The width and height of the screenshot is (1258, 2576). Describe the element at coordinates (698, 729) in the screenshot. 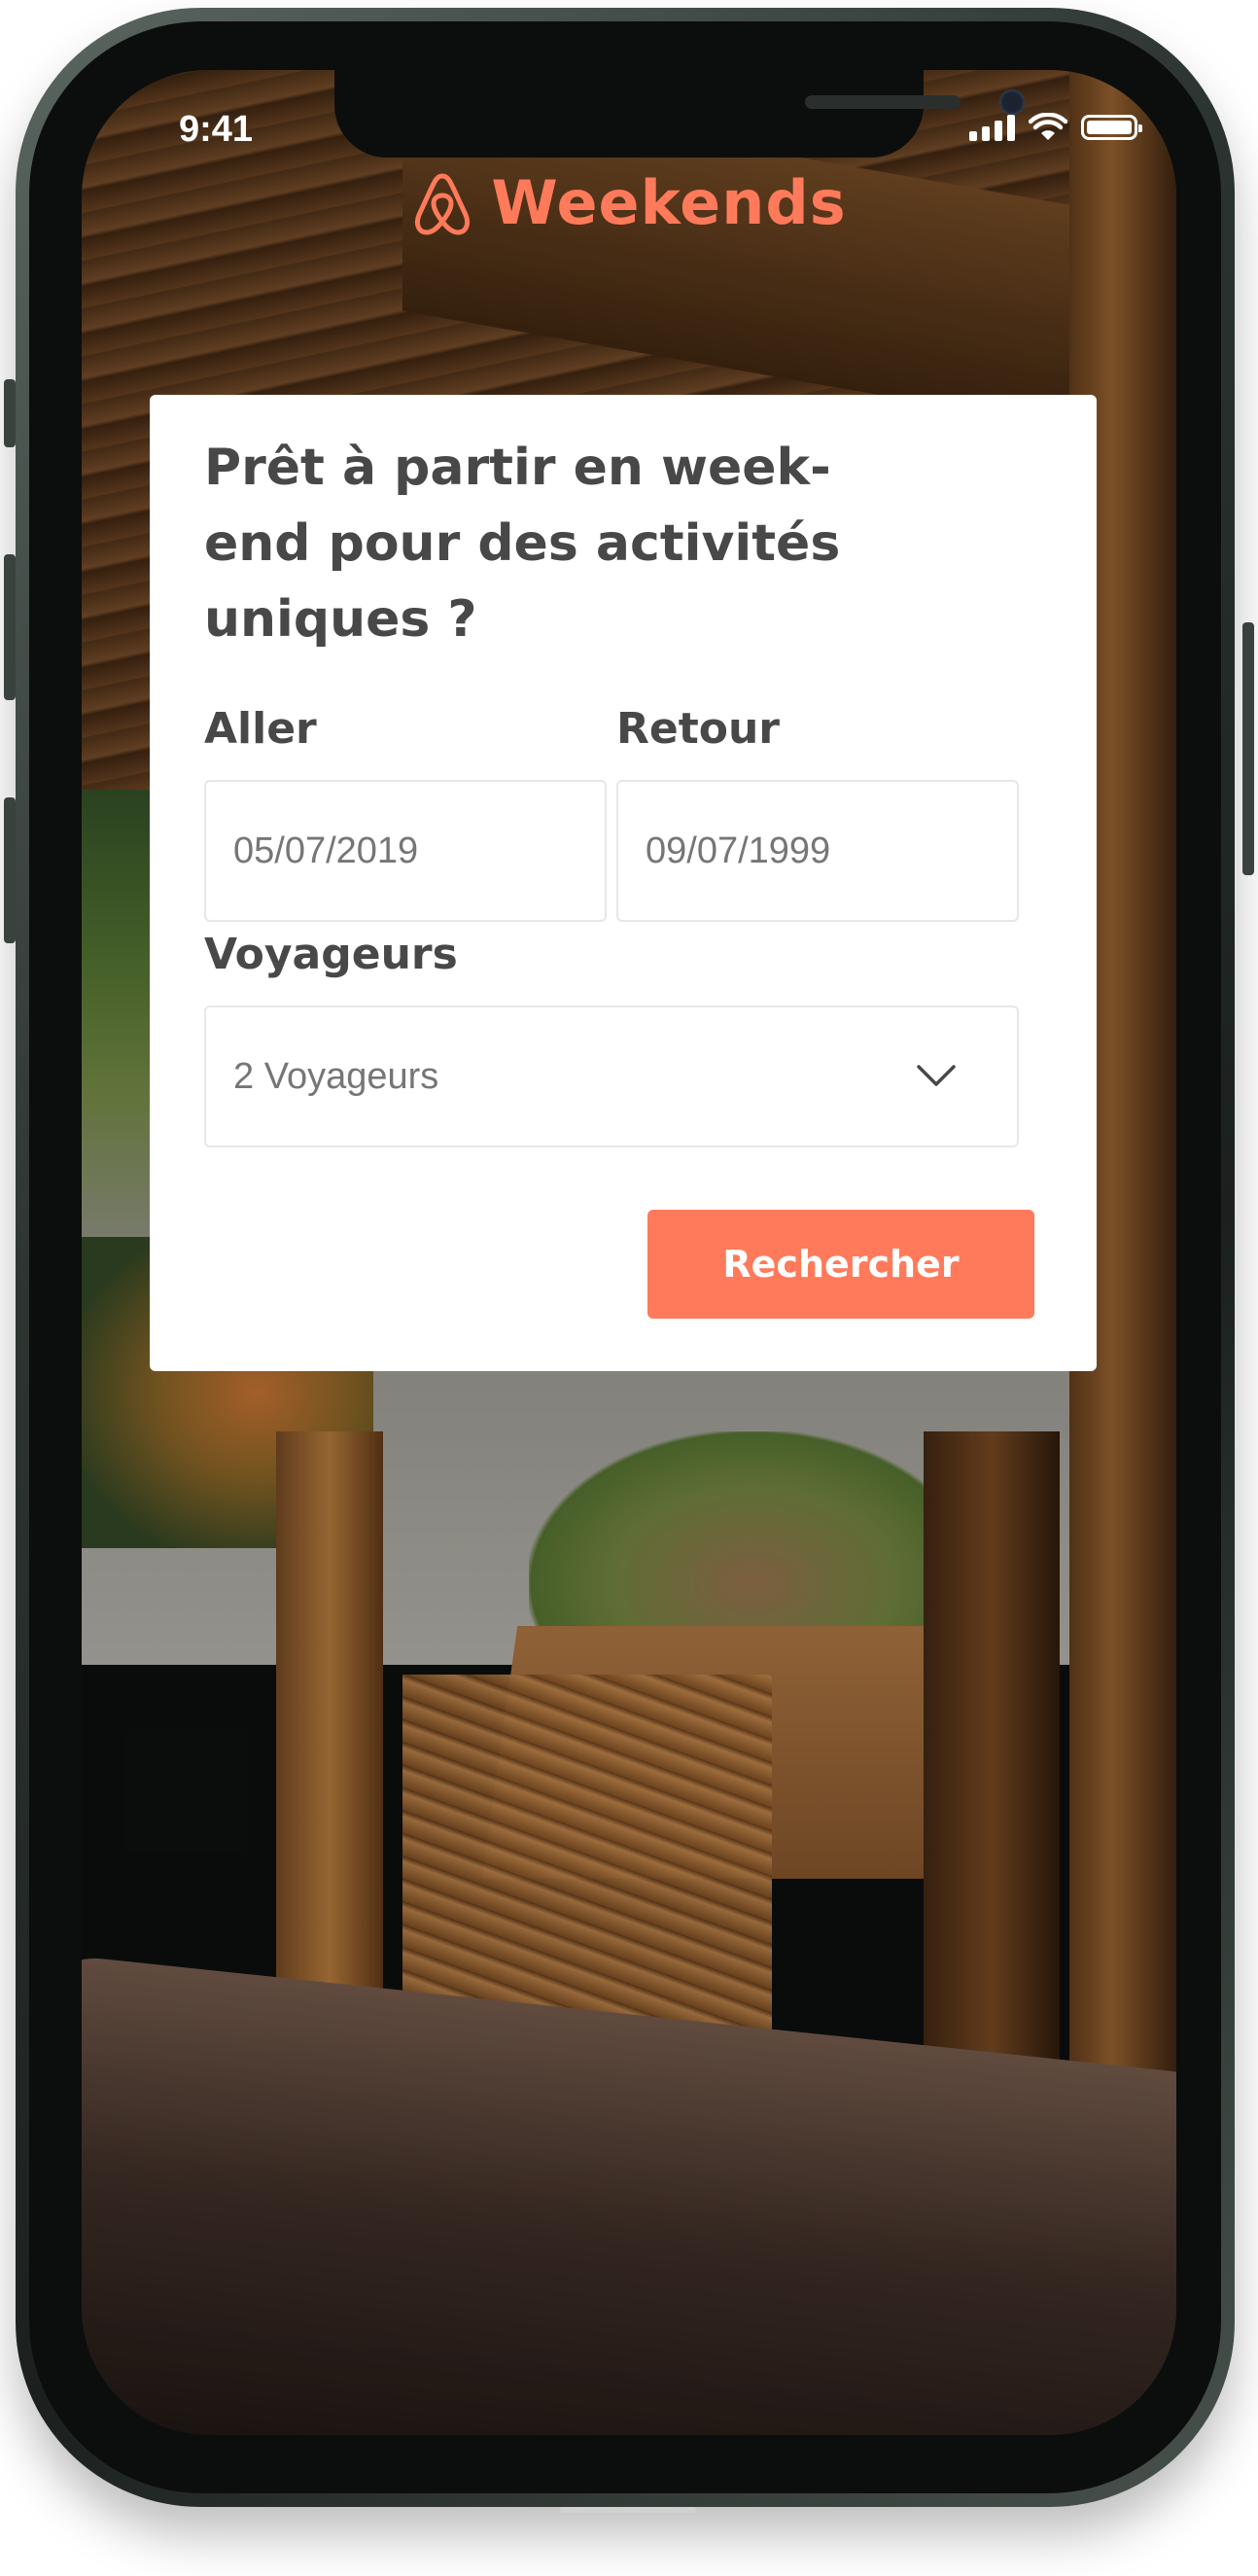

I see `return-label: Retour` at that location.